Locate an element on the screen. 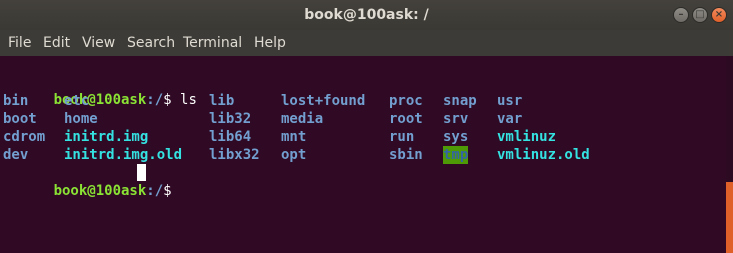 The height and width of the screenshot is (253, 733). window-title: book@100ask: / is located at coordinates (366, 15).